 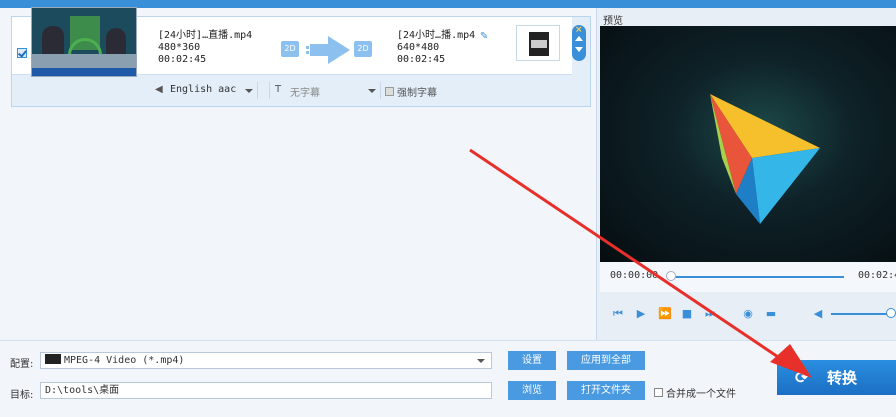 What do you see at coordinates (22, 395) in the screenshot?
I see `target-label: 目标:` at bounding box center [22, 395].